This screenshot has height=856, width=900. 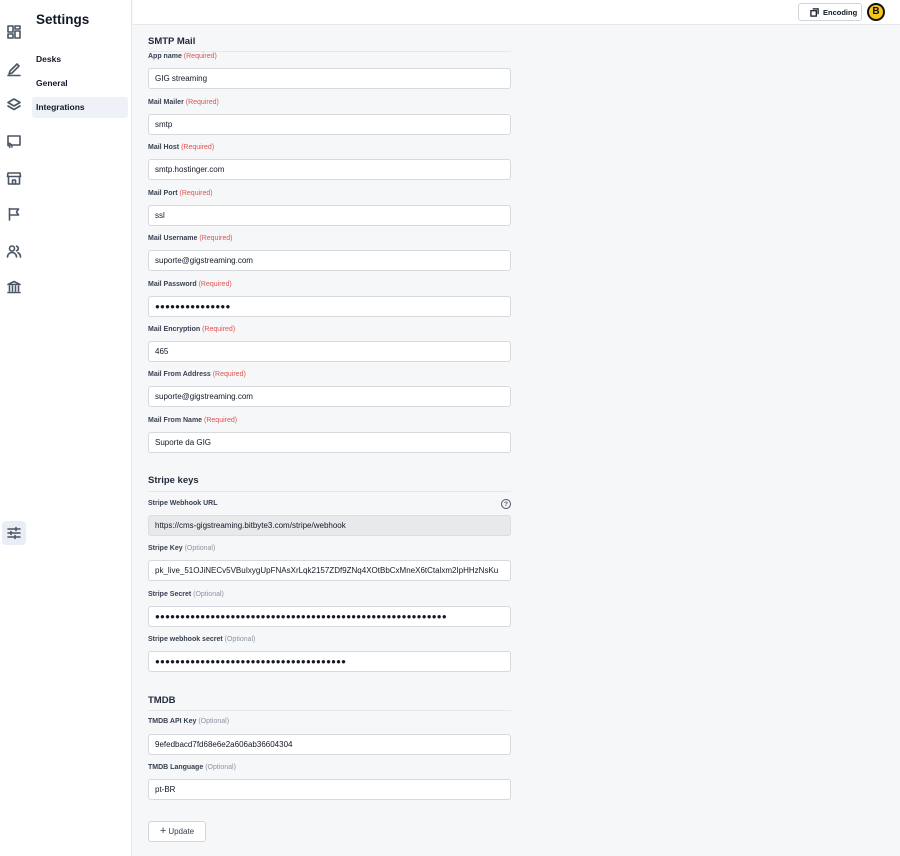 I want to click on bank-icon, so click(x=14, y=287).